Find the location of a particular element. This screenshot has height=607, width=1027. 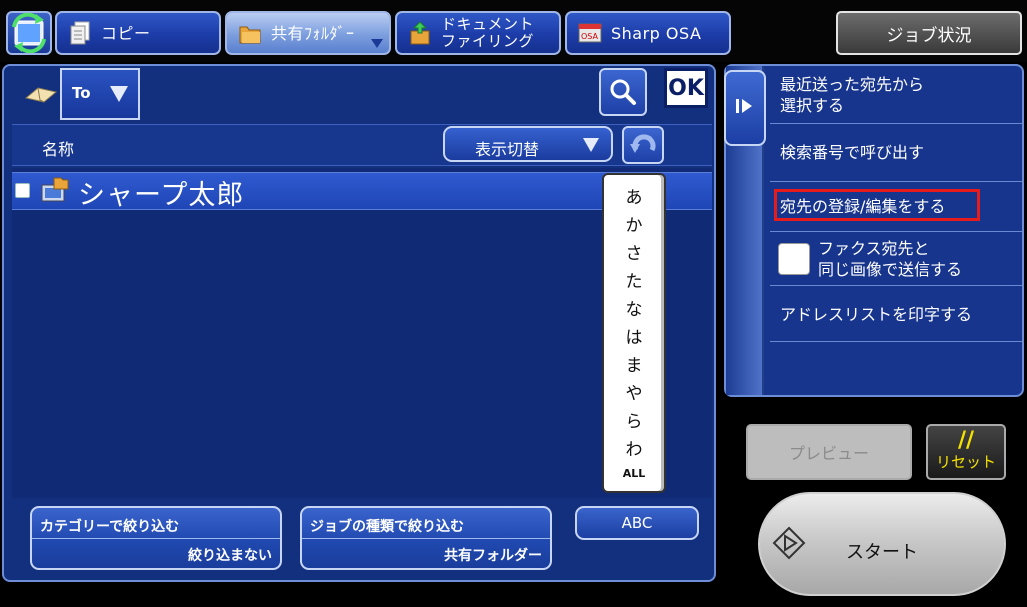

abc-index-button: ABC is located at coordinates (637, 523).